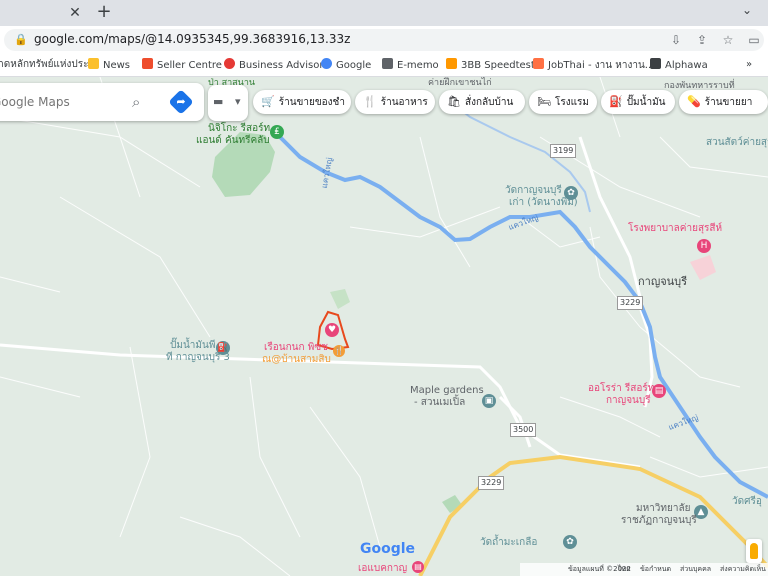  Describe the element at coordinates (218, 101) in the screenshot. I see `keyboard-icon: ▬` at that location.